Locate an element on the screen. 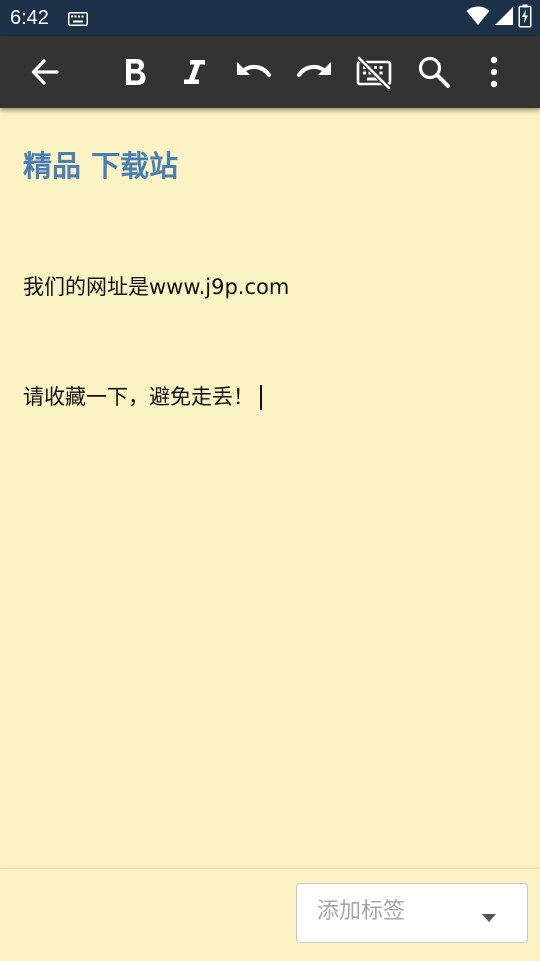 This screenshot has width=540, height=961. tag-placeholder: 添加标签 is located at coordinates (361, 911).